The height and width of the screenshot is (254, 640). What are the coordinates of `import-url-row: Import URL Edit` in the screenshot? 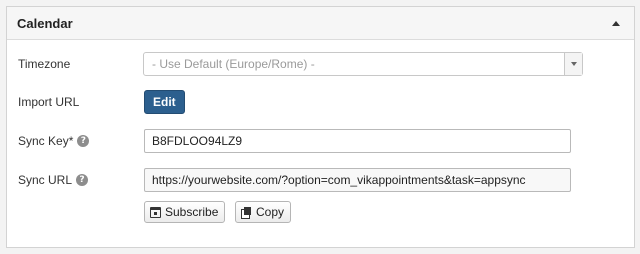 It's located at (320, 103).